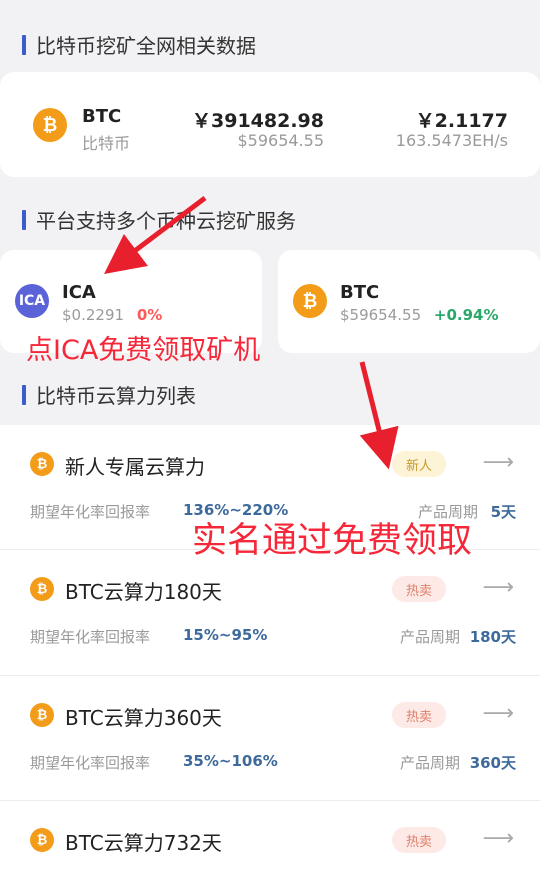 The height and width of the screenshot is (883, 540). I want to click on badge-new: 新人, so click(419, 464).